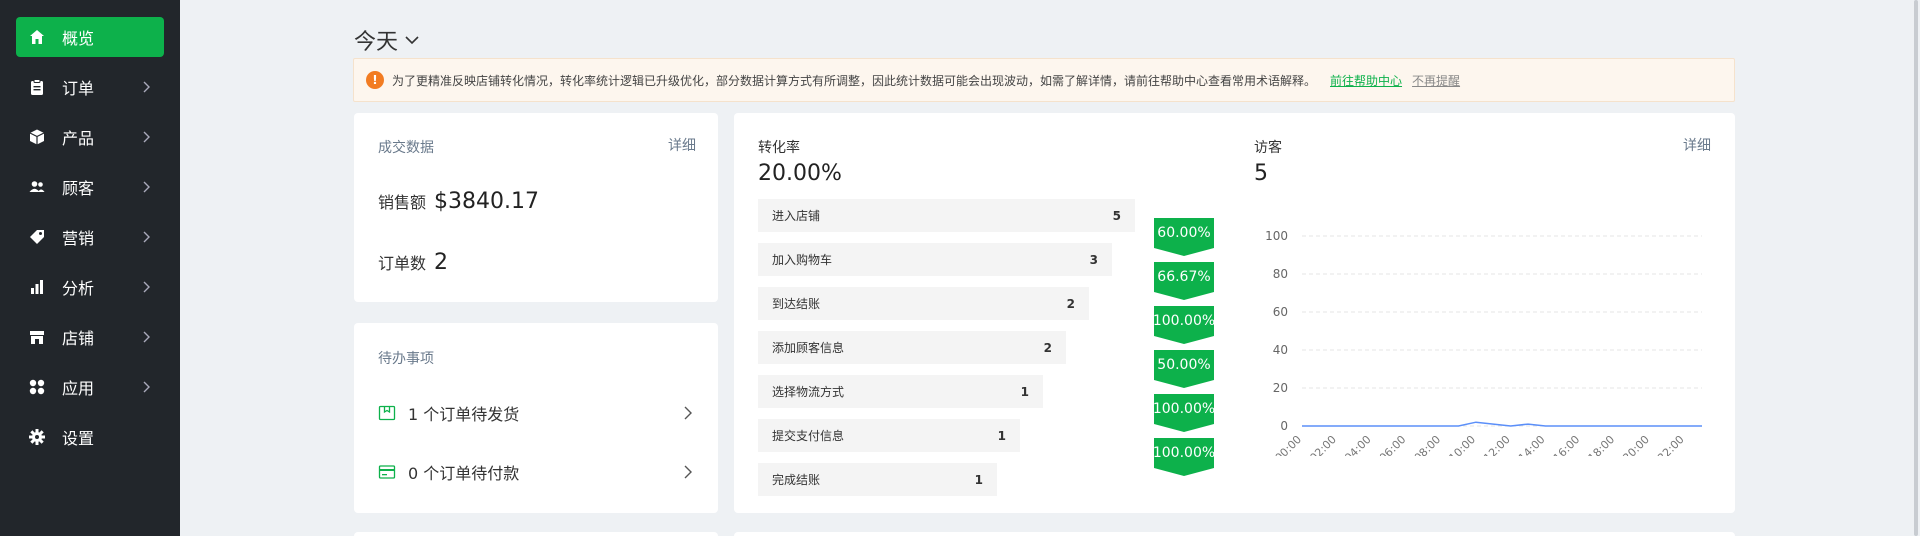  What do you see at coordinates (37, 287) in the screenshot?
I see `bar-chart-icon` at bounding box center [37, 287].